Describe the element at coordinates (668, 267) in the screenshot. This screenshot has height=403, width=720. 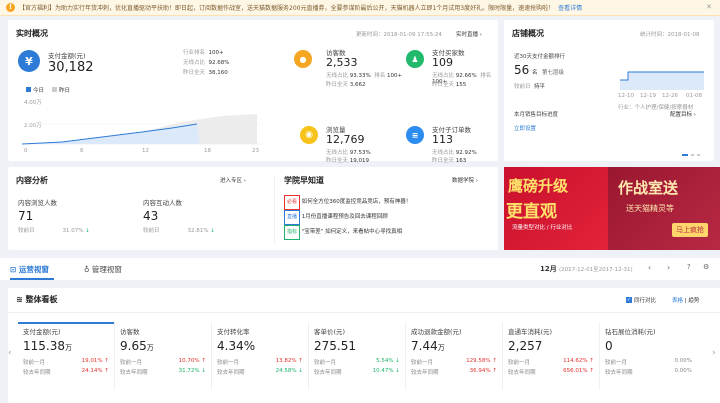
I see `next-period-icon: ›` at that location.